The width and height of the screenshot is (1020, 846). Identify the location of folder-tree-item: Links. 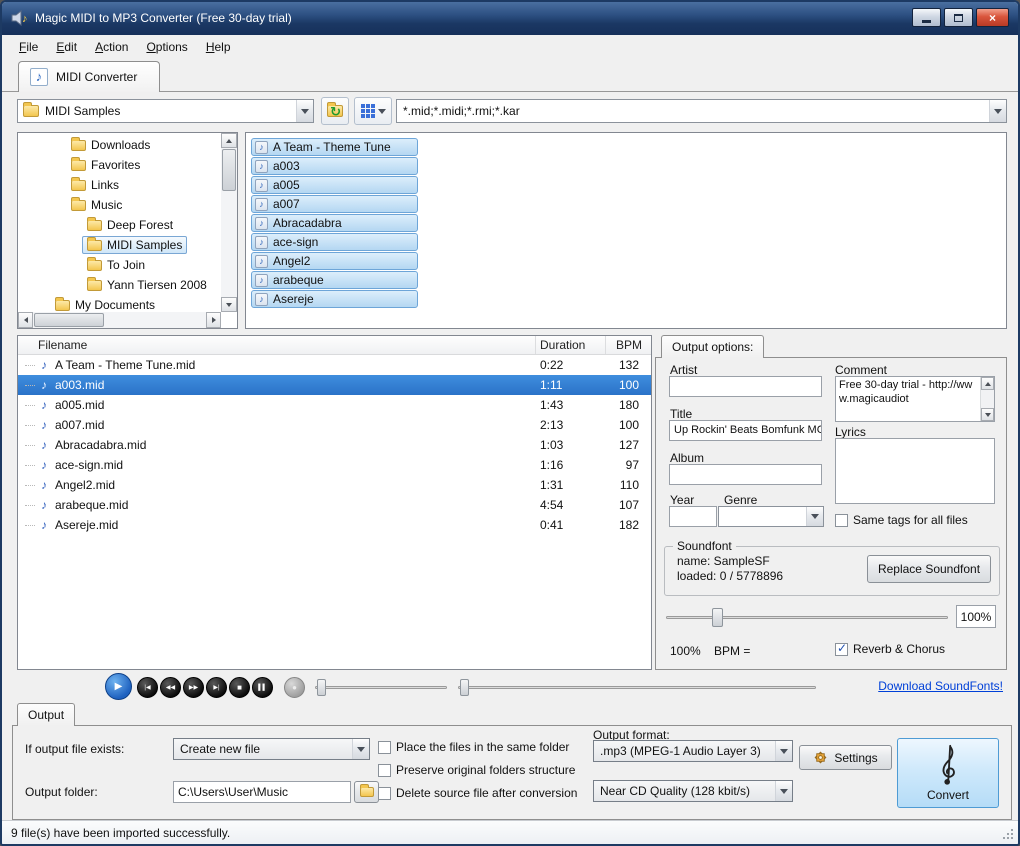
(119, 185).